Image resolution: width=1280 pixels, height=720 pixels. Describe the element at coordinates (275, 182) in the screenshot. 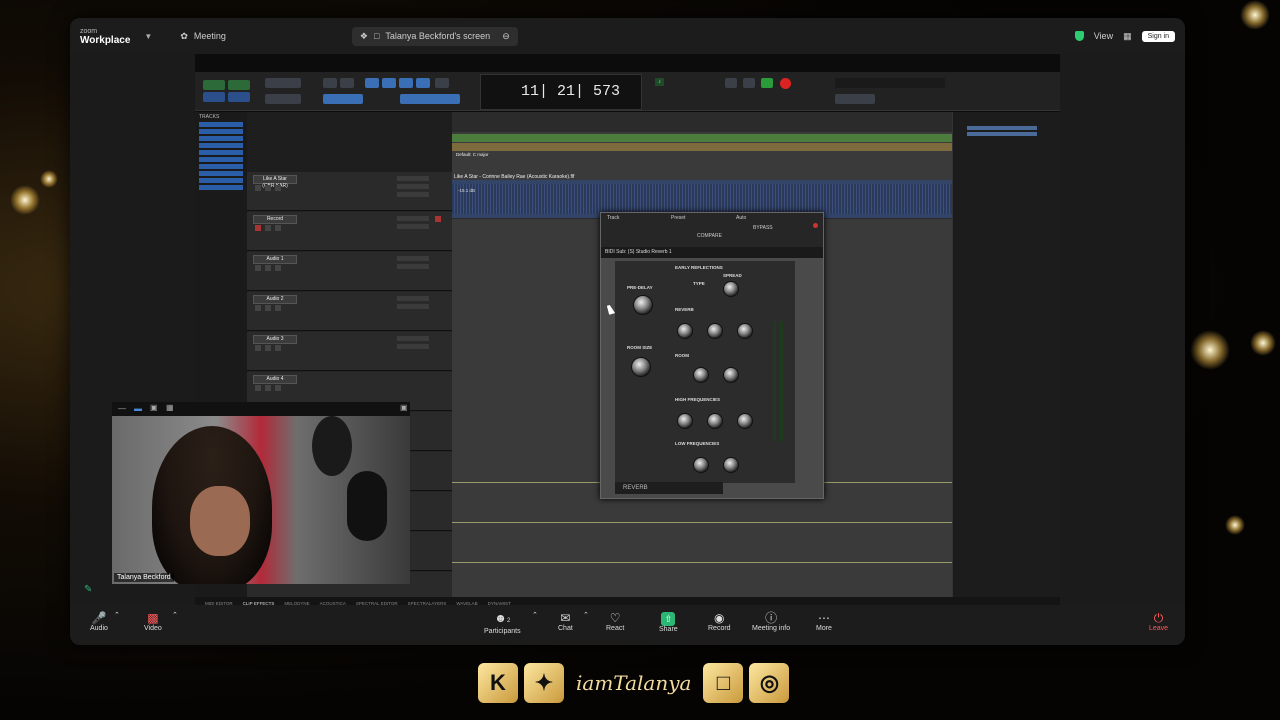

I see `track-name: Like A Star (CBR.KAR)` at that location.